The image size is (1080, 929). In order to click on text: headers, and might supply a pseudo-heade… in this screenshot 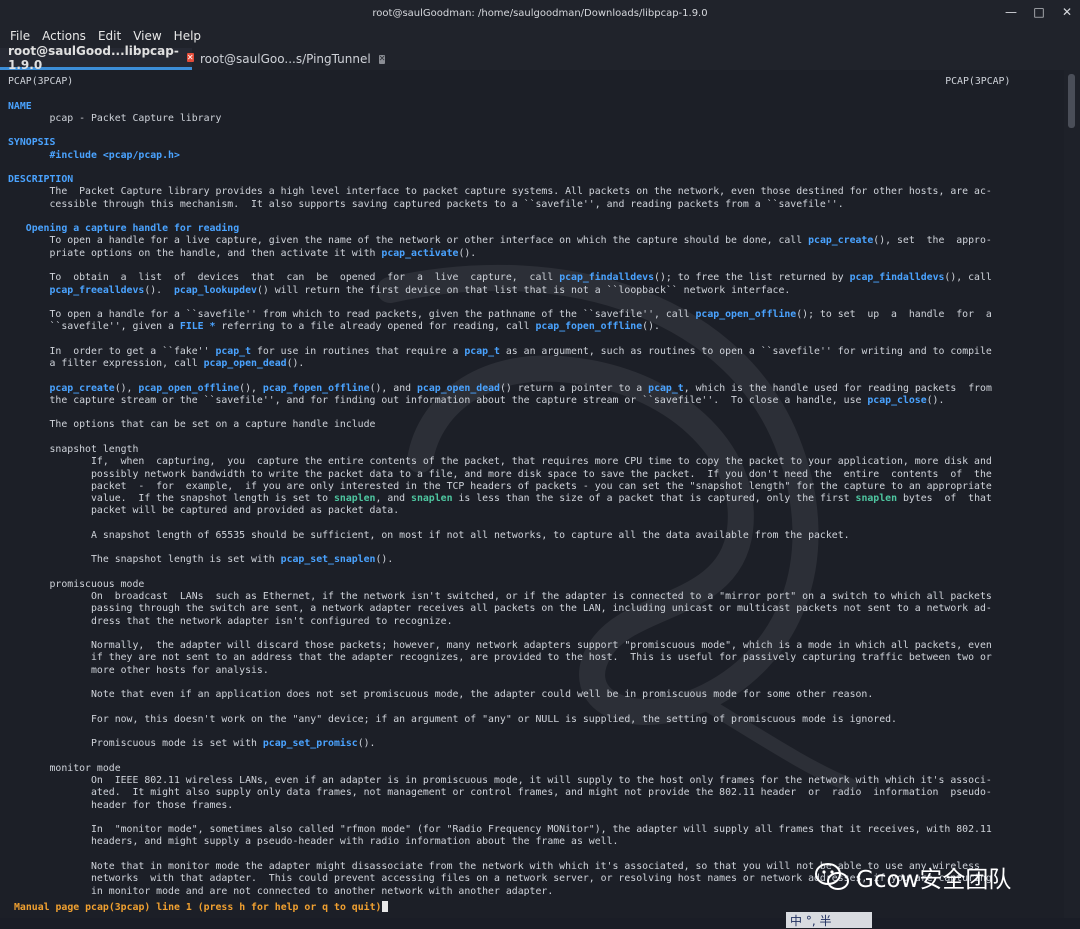, I will do `click(354, 842)`.